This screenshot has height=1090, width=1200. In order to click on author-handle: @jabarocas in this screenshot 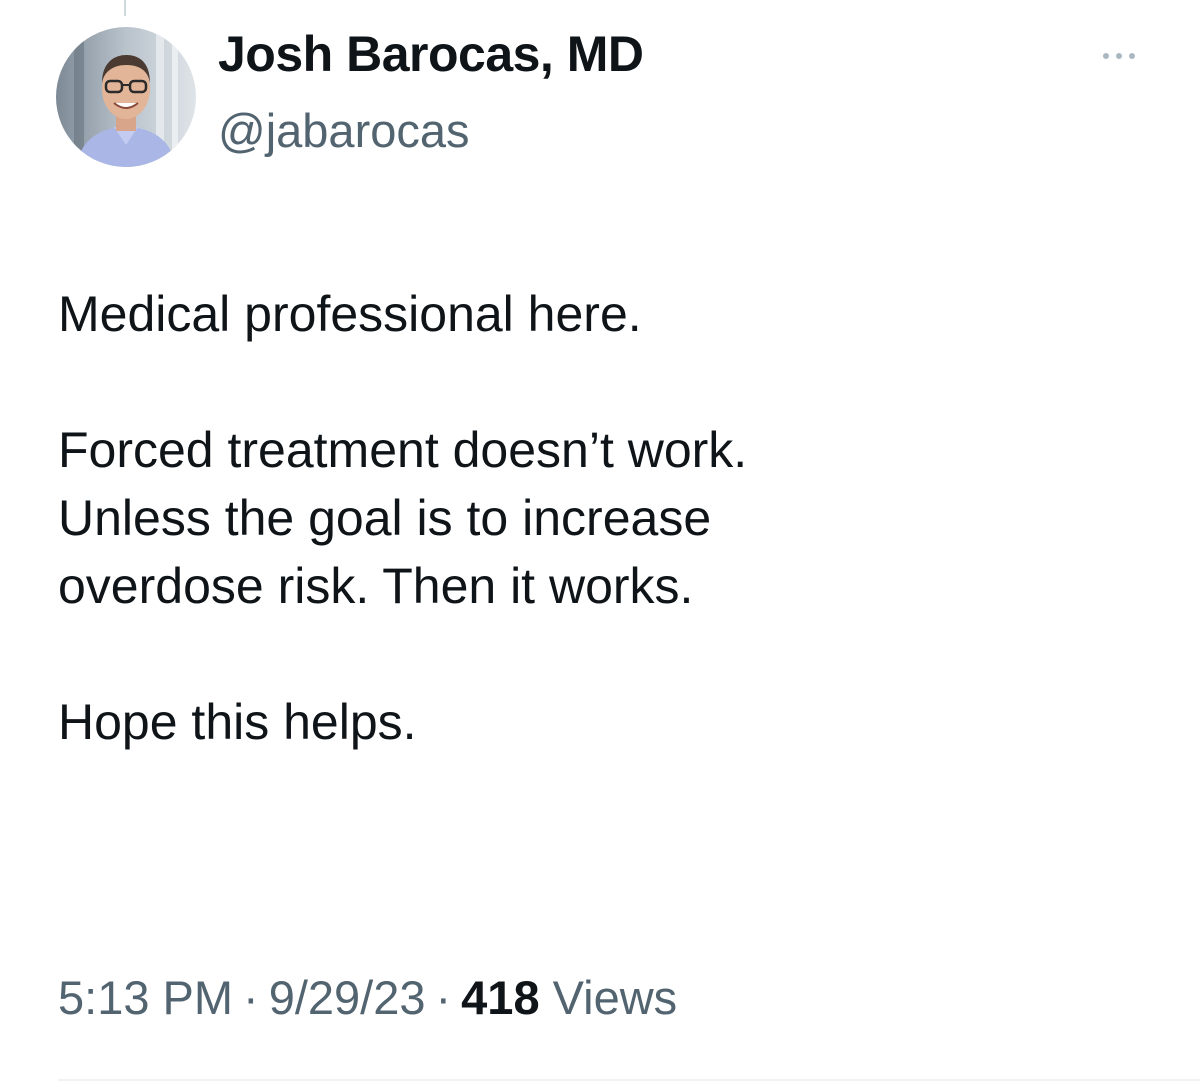, I will do `click(344, 131)`.